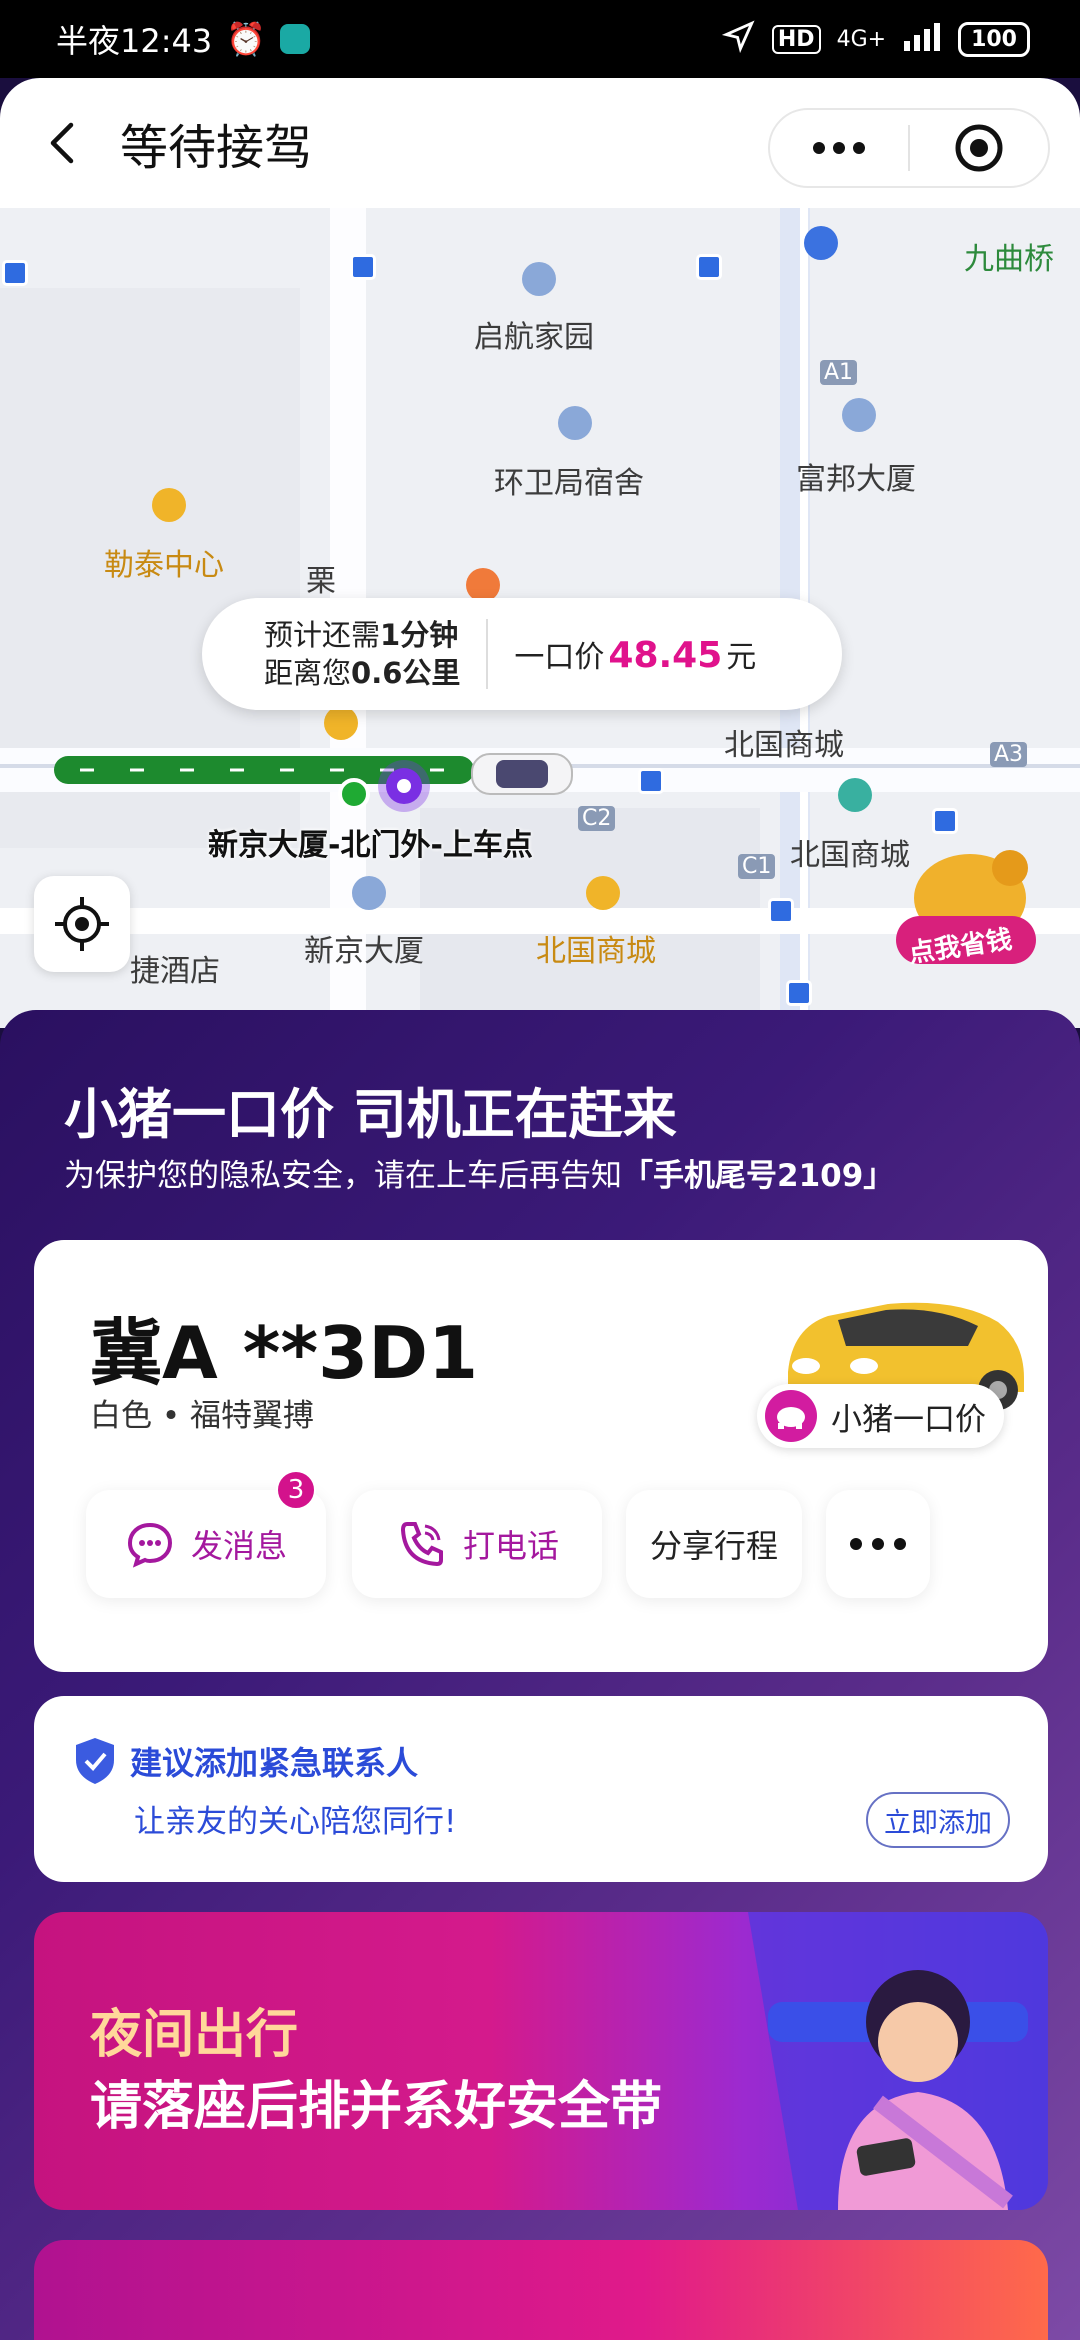 The width and height of the screenshot is (1080, 2340). Describe the element at coordinates (1009, 754) in the screenshot. I see `map-label: A3` at that location.